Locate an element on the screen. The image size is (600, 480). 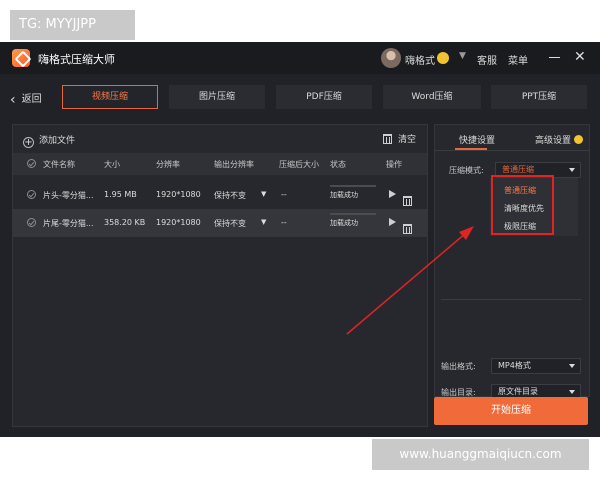
compress-mode-label: 压缩模式: is located at coordinates (466, 170).